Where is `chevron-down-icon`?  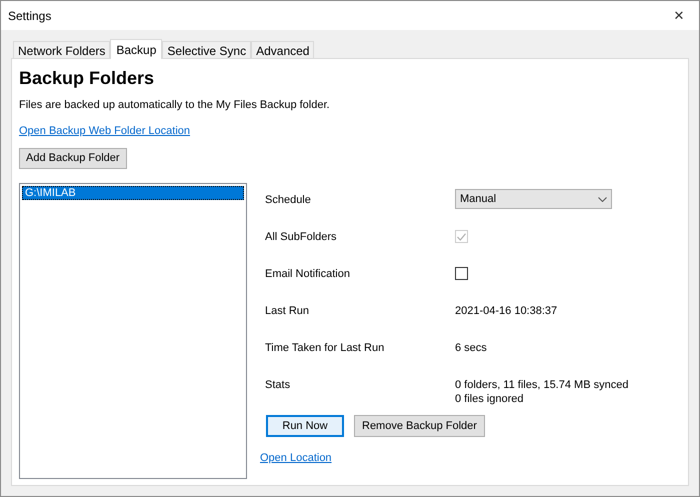
chevron-down-icon is located at coordinates (602, 199).